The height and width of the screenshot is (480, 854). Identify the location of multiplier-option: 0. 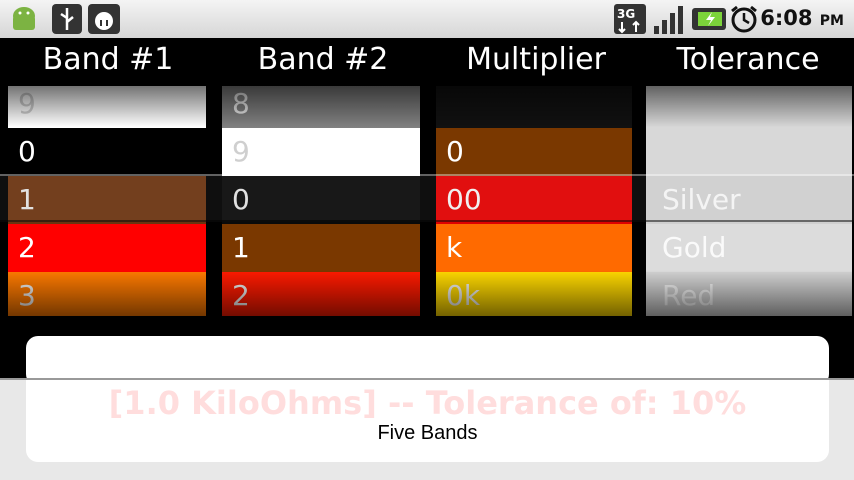
(534, 152).